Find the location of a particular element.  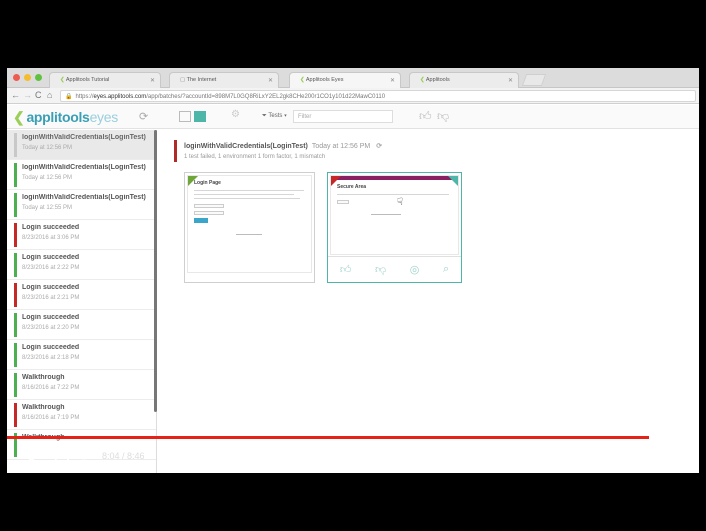

step-card-secure-area: Secure Area ☟ 👍︎ 👎︎ ◎ ⌕ is located at coordinates (394, 227).